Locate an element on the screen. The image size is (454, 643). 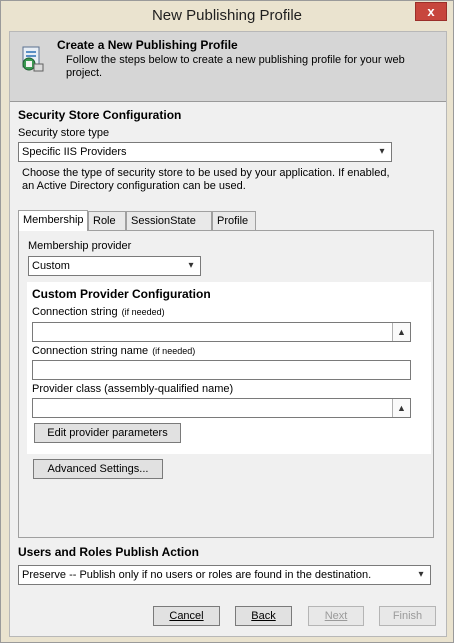
security-store-section-title: Security Store Configuration is located at coordinates (100, 115).